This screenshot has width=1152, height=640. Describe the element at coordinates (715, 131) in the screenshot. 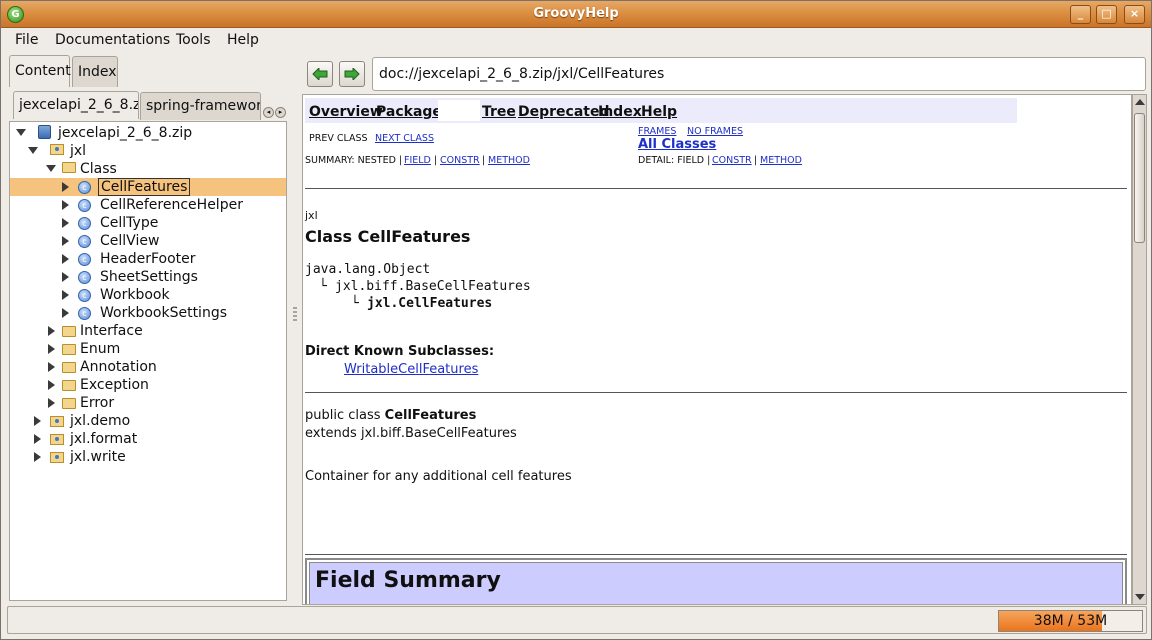

I see `no-frames-link: NO FRAMES` at that location.